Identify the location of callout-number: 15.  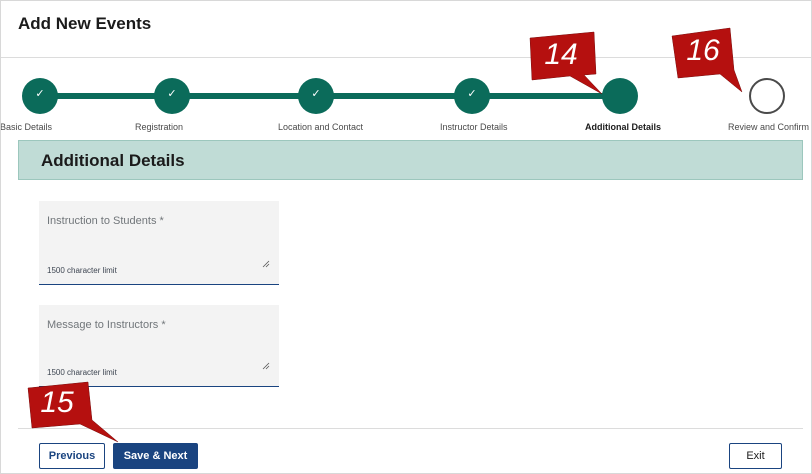
(57, 402).